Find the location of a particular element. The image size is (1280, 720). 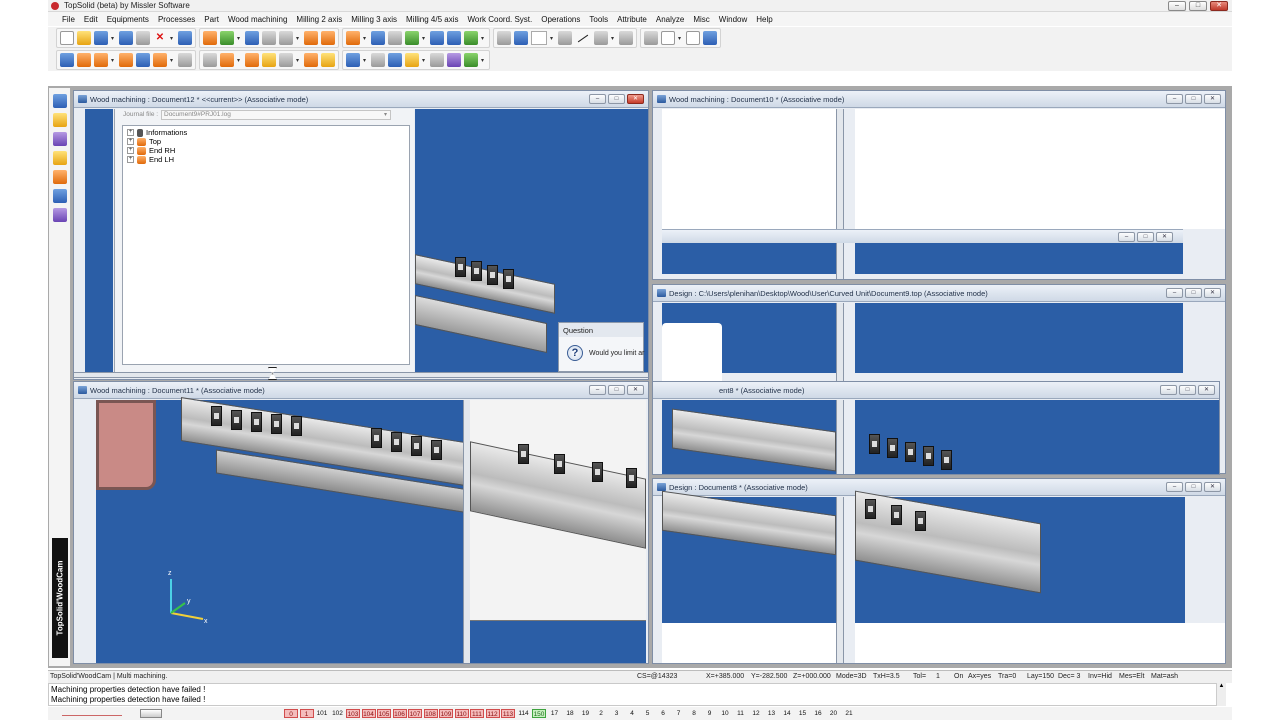

layer-107: 107 is located at coordinates (415, 713).